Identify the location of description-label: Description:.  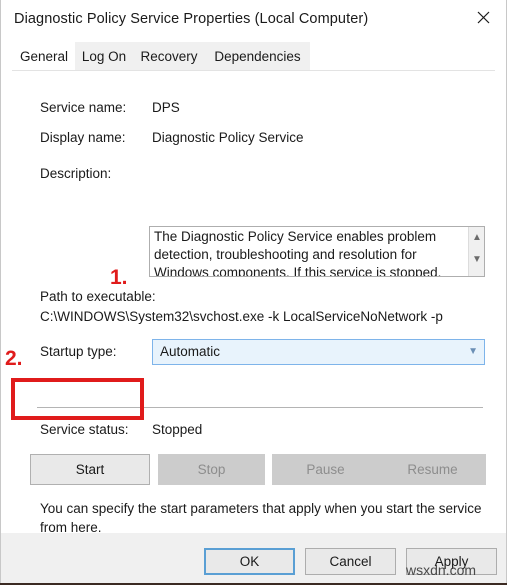
(76, 173).